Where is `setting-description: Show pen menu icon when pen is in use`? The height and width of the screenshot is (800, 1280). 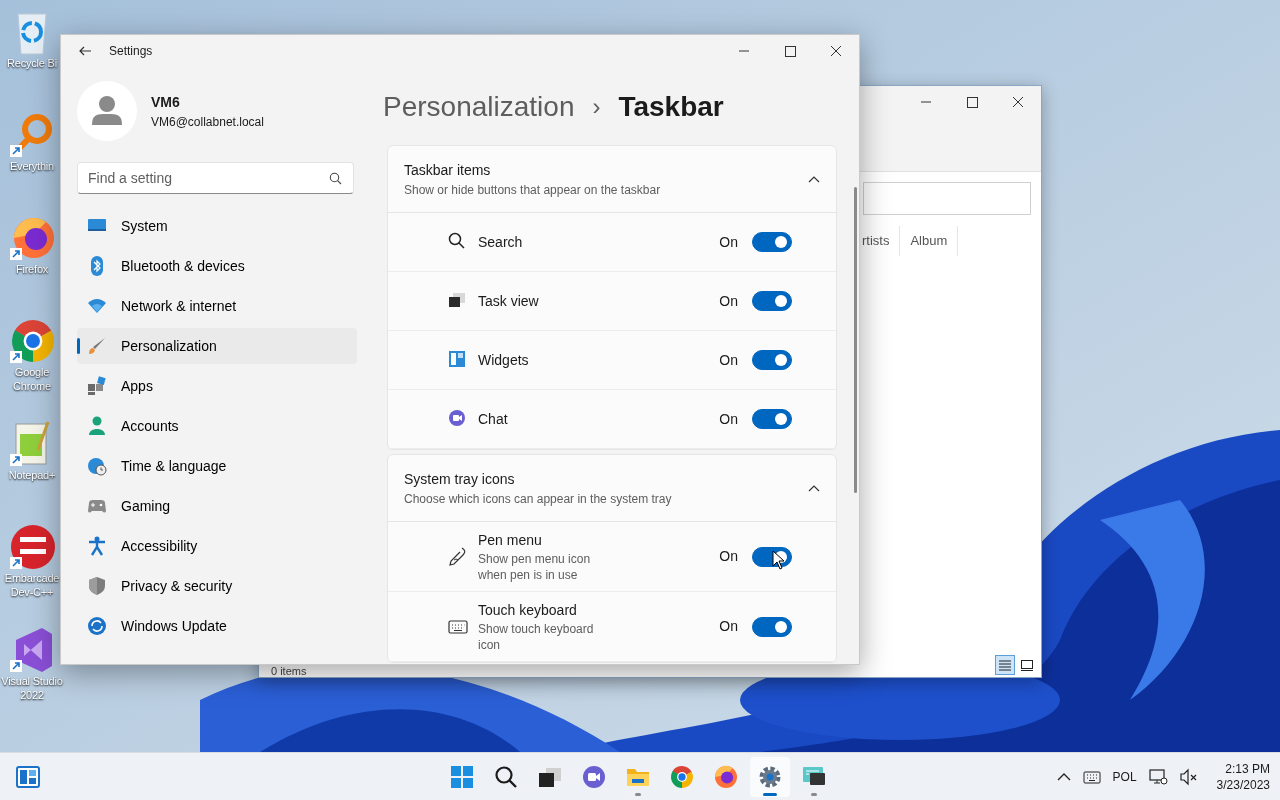 setting-description: Show pen menu icon when pen is in use is located at coordinates (535, 567).